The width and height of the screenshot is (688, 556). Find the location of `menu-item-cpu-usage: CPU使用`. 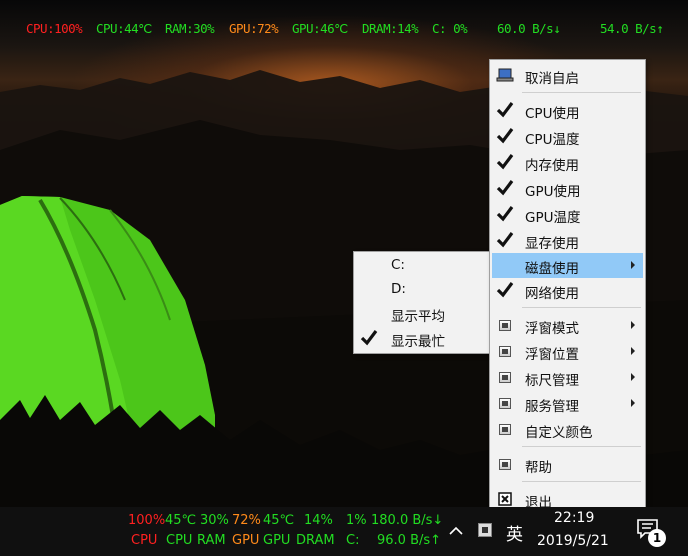

menu-item-cpu-usage: CPU使用 is located at coordinates (567, 110).